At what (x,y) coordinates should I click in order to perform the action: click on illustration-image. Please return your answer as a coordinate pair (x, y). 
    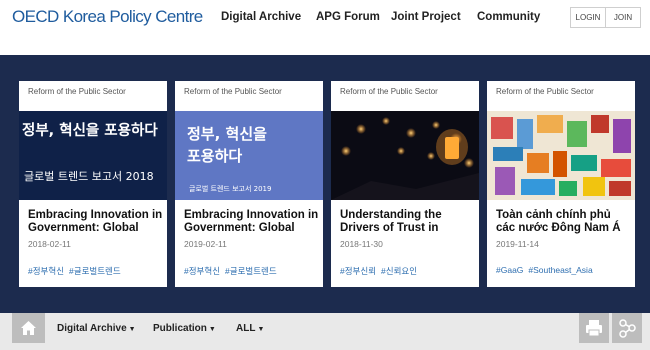
    Looking at the image, I should click on (561, 155).